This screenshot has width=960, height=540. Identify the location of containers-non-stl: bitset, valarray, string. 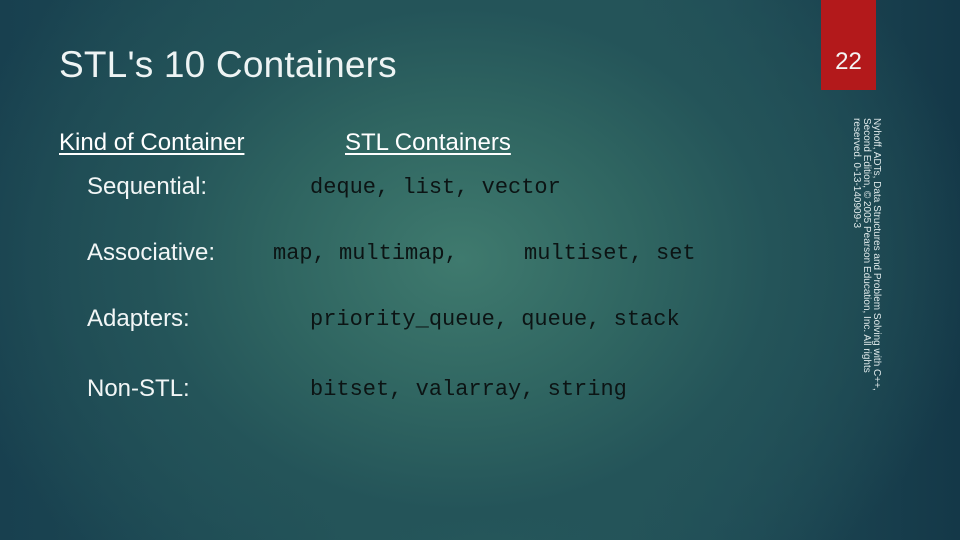
(468, 389).